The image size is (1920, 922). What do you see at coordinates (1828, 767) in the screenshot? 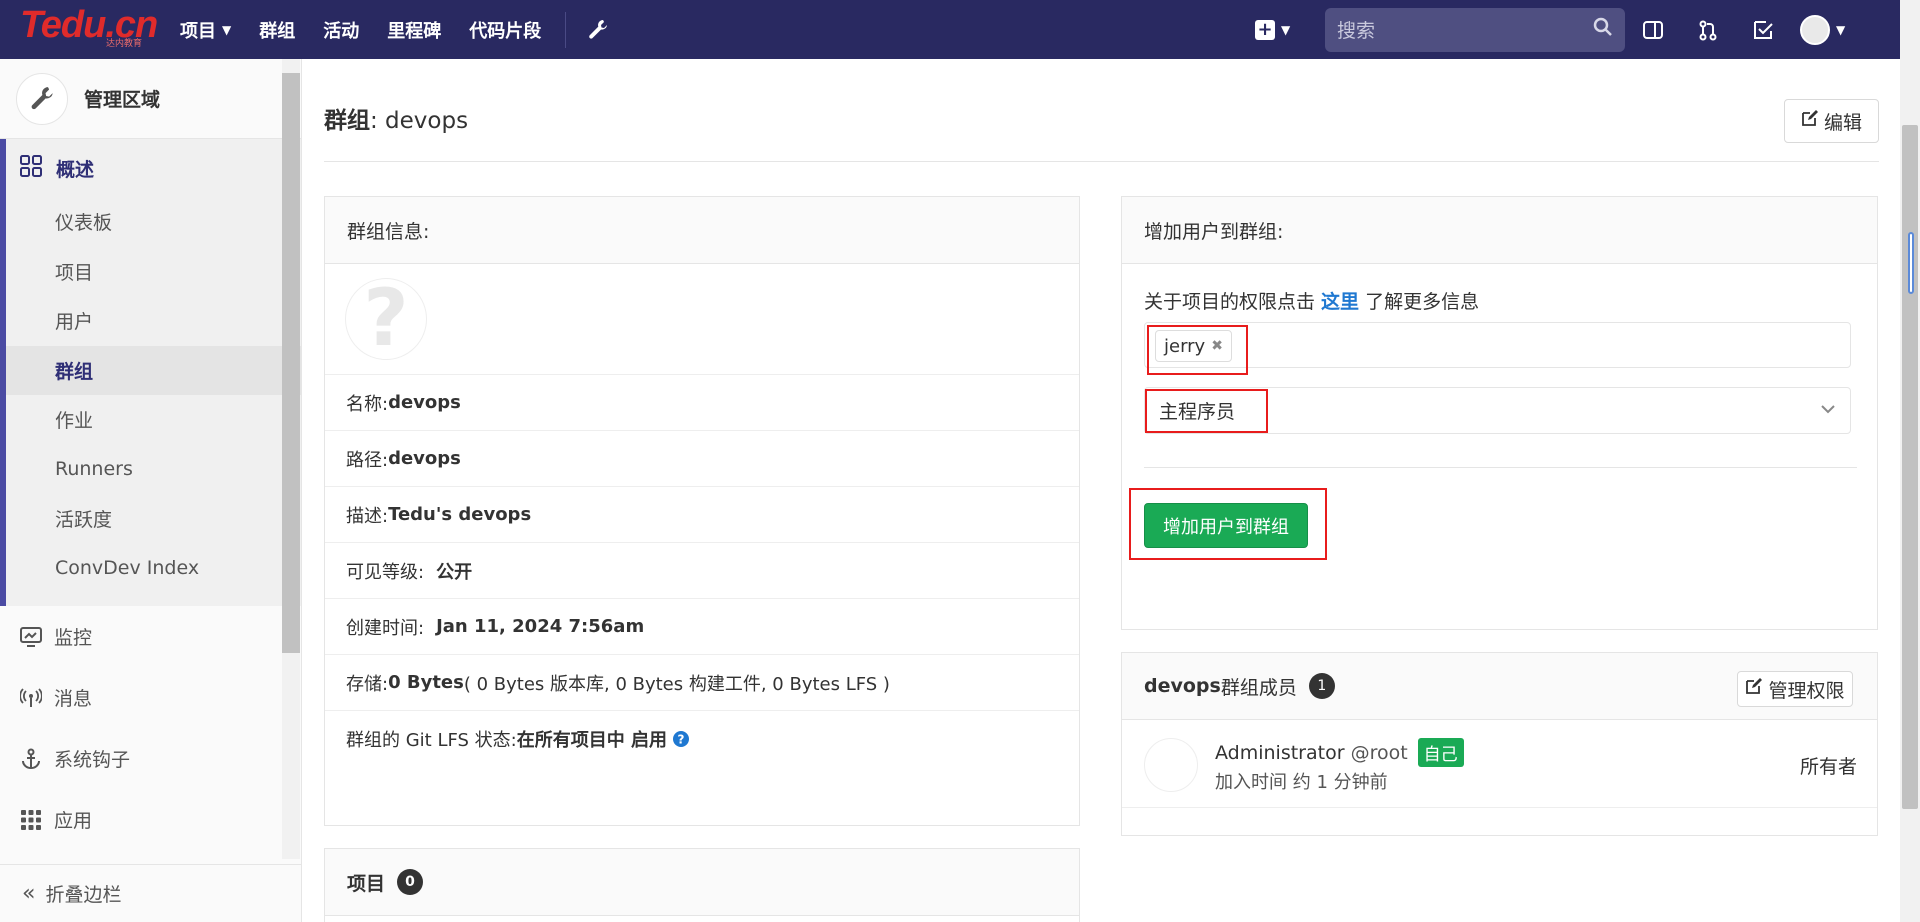
I see `member-role: 所有者` at bounding box center [1828, 767].